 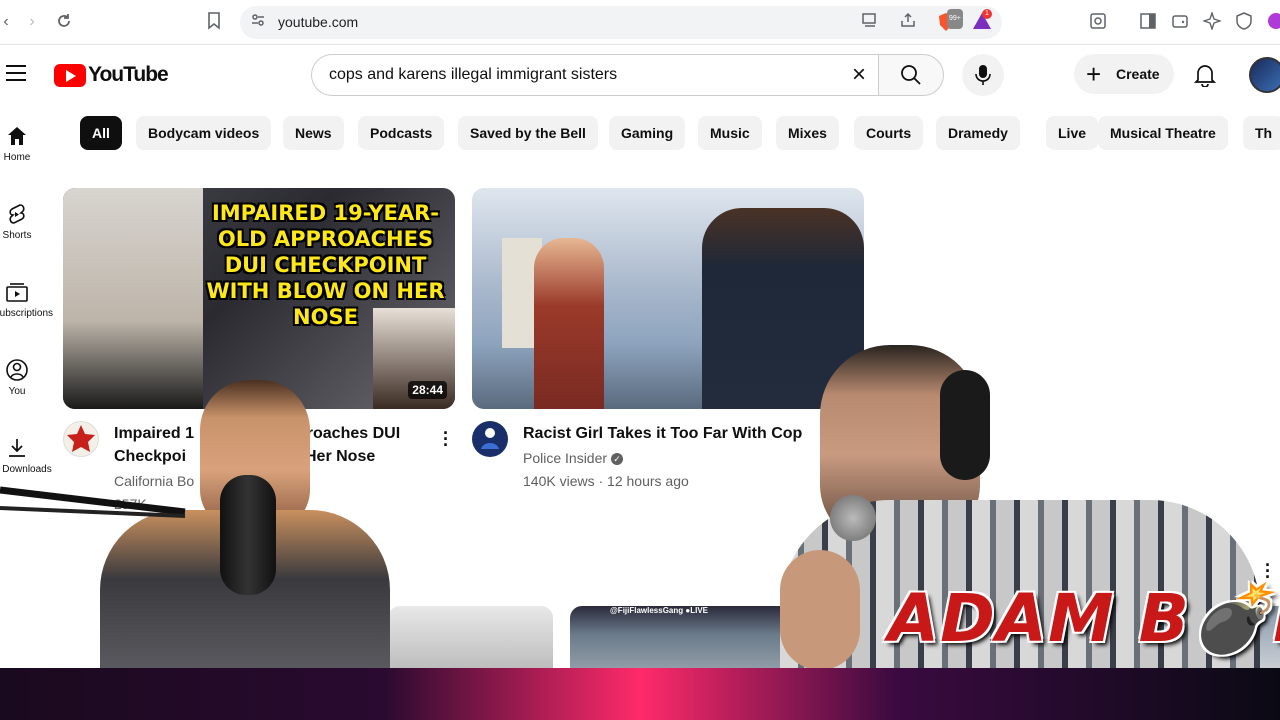 I want to click on download-icon, so click(x=17, y=448).